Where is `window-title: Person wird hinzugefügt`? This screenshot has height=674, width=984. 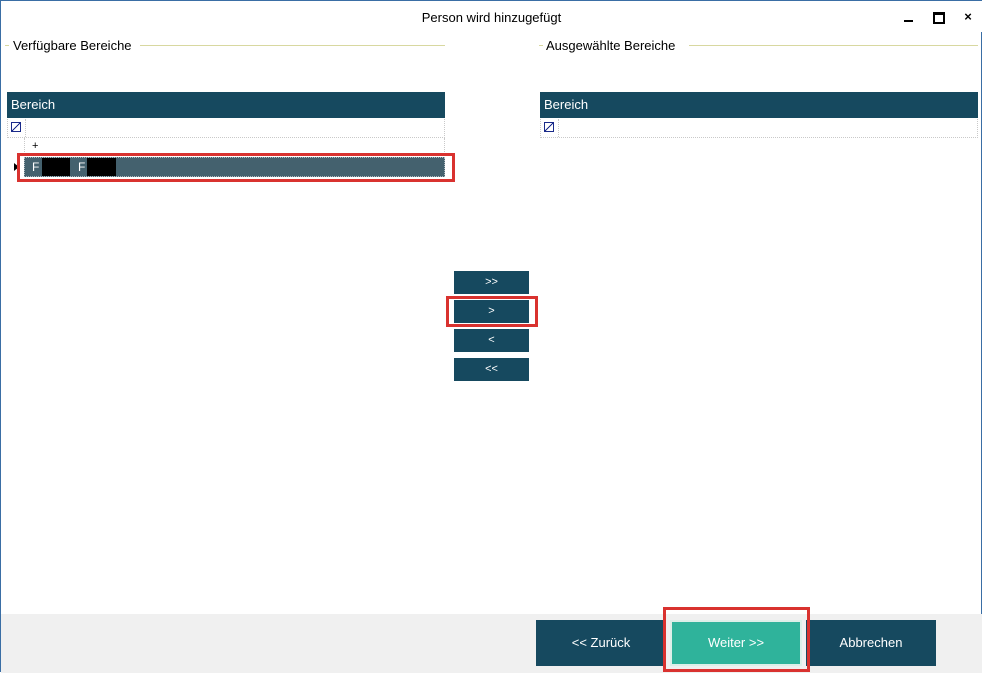 window-title: Person wird hinzugefügt is located at coordinates (491, 17).